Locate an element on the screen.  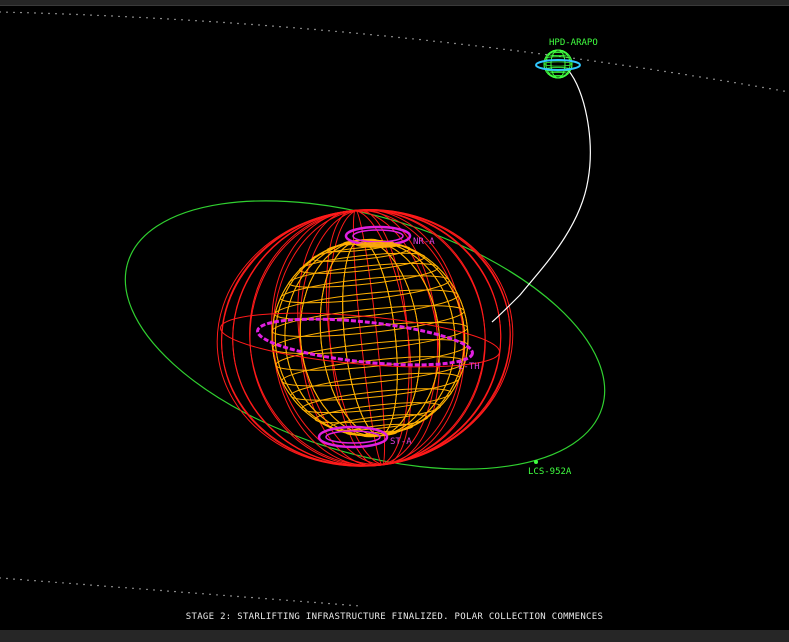
collector-label: LCS-952A is located at coordinates (550, 472).